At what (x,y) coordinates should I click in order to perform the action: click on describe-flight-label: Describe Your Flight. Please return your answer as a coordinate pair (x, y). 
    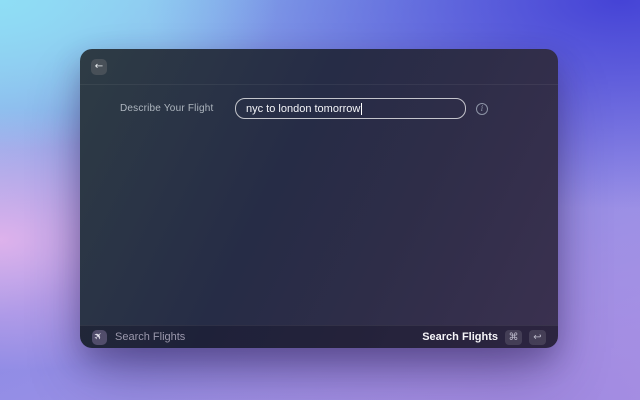
    Looking at the image, I should click on (167, 108).